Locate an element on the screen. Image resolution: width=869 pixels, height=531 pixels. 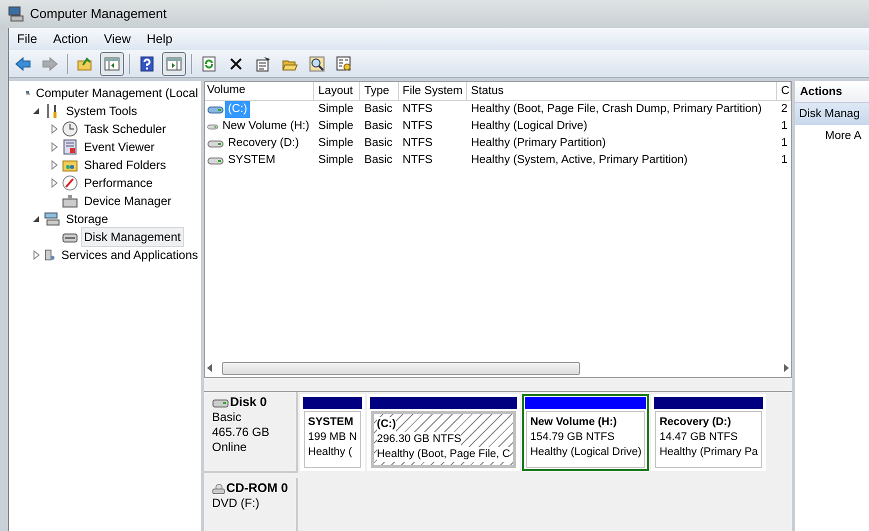
partition-size: 154.79 GB NTFS is located at coordinates (573, 437).